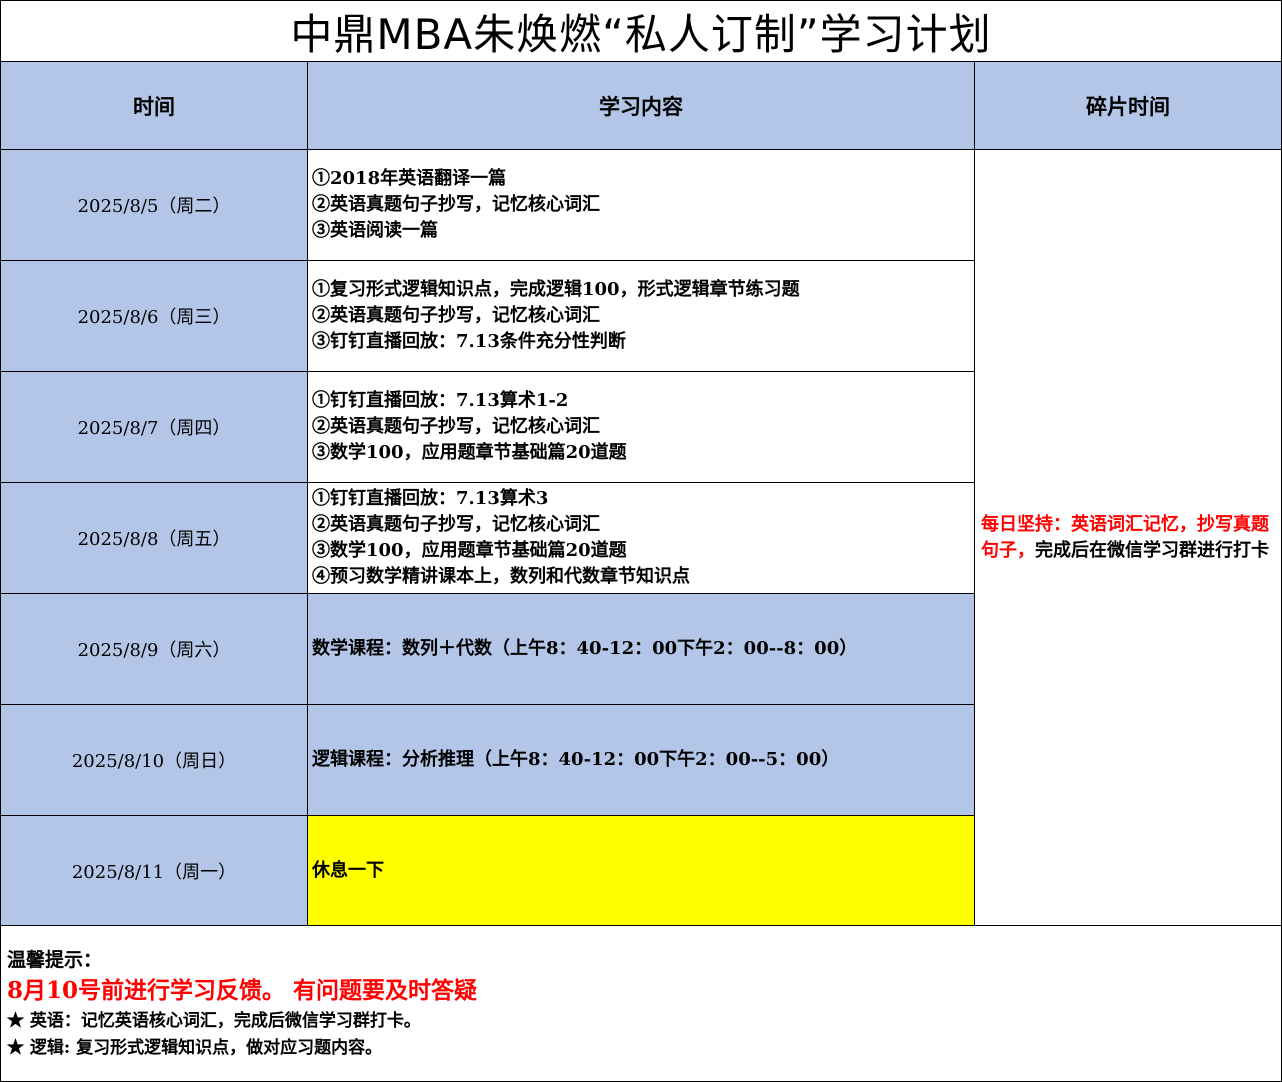 This screenshot has height=1082, width=1282. What do you see at coordinates (154, 205) in the screenshot?
I see `date-cell: 2025/8/5（周二）` at bounding box center [154, 205].